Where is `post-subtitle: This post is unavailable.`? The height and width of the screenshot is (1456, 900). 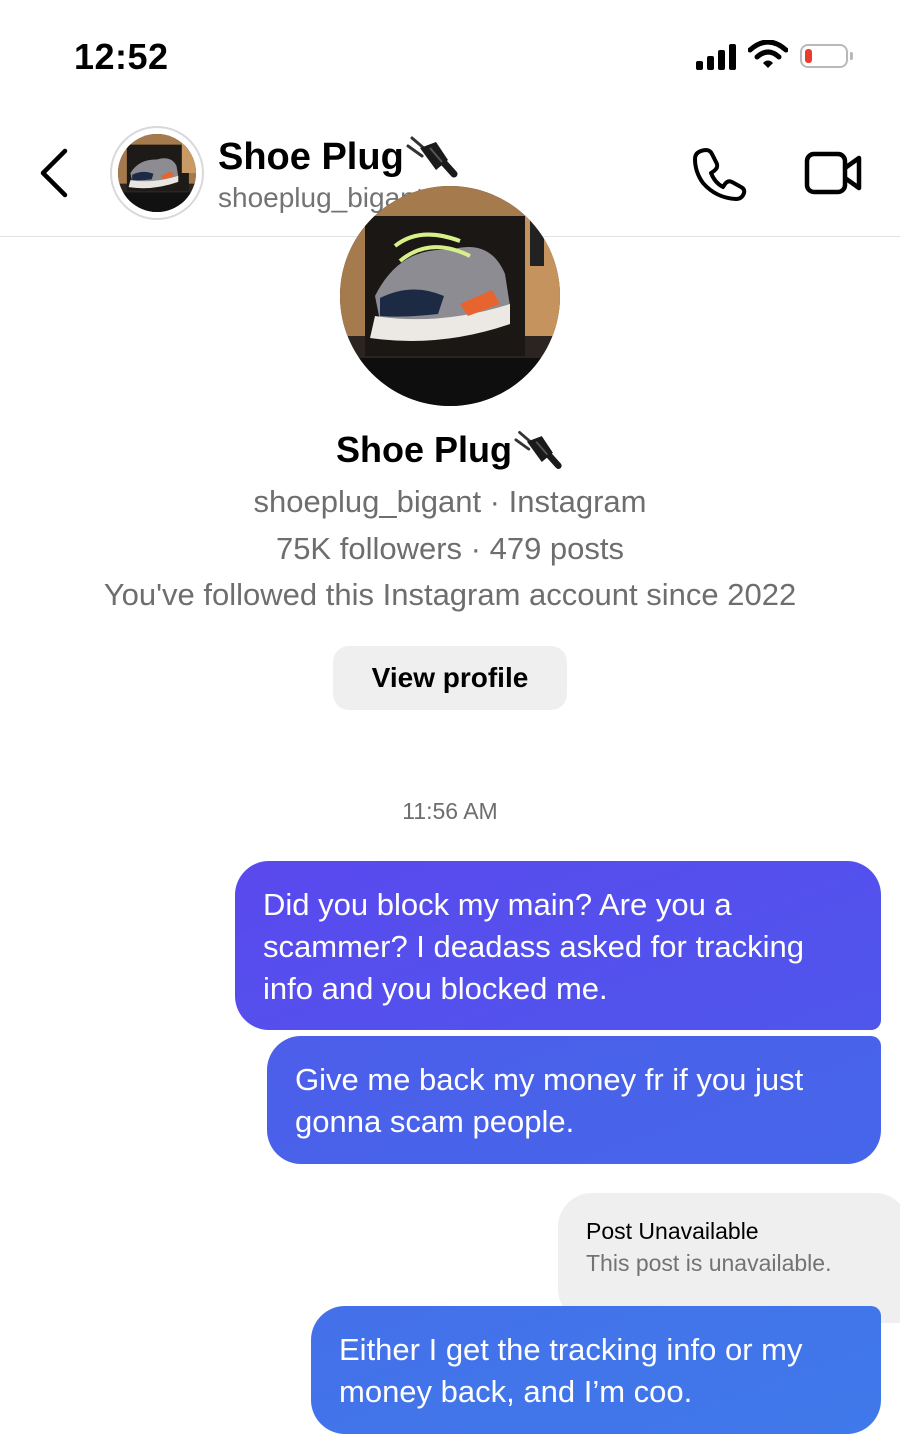 post-subtitle: This post is unavailable. is located at coordinates (709, 1263).